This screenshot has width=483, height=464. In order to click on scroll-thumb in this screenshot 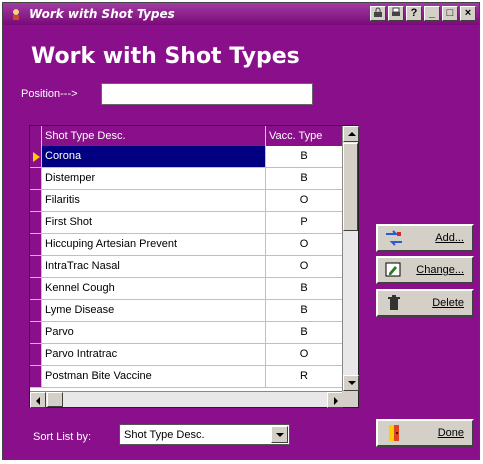, I will do `click(350, 187)`.